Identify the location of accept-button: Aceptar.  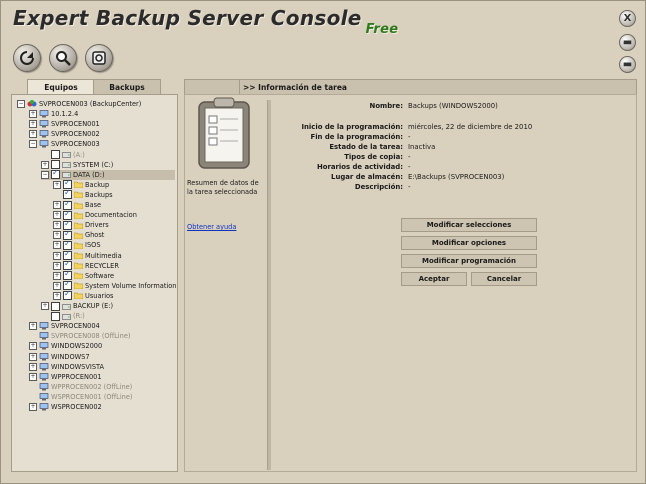
(434, 279).